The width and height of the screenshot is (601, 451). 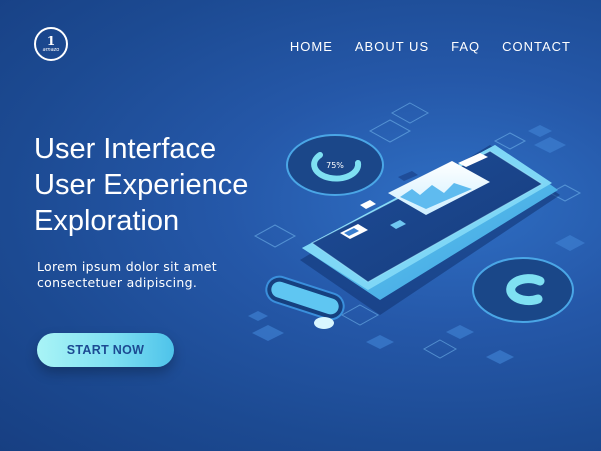 I want to click on logo-text: amazo, so click(x=51, y=50).